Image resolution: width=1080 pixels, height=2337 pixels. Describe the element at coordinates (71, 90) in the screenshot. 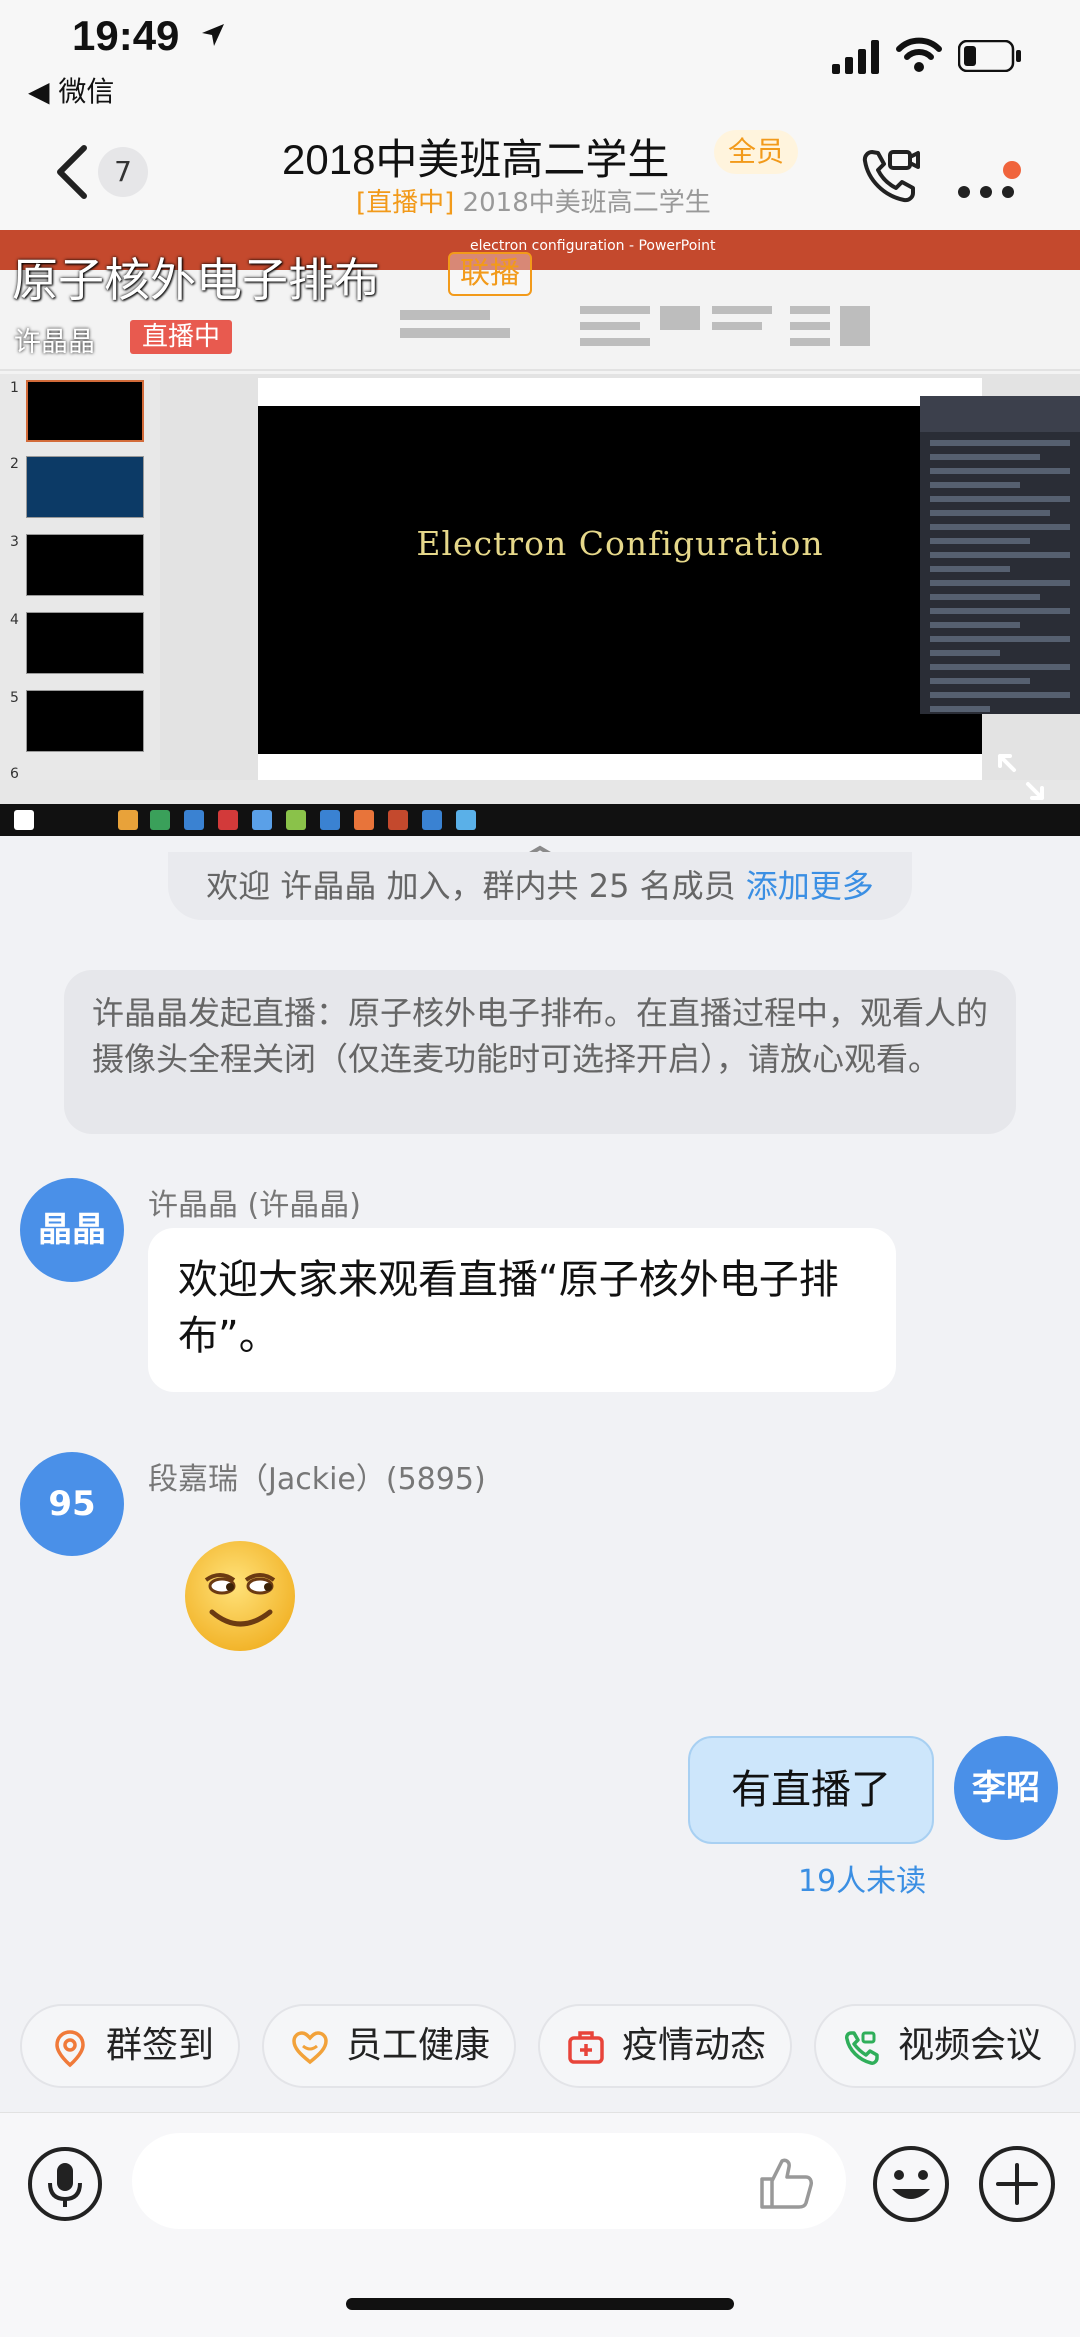

I see `back-to-wechat: ◀ 微信` at that location.